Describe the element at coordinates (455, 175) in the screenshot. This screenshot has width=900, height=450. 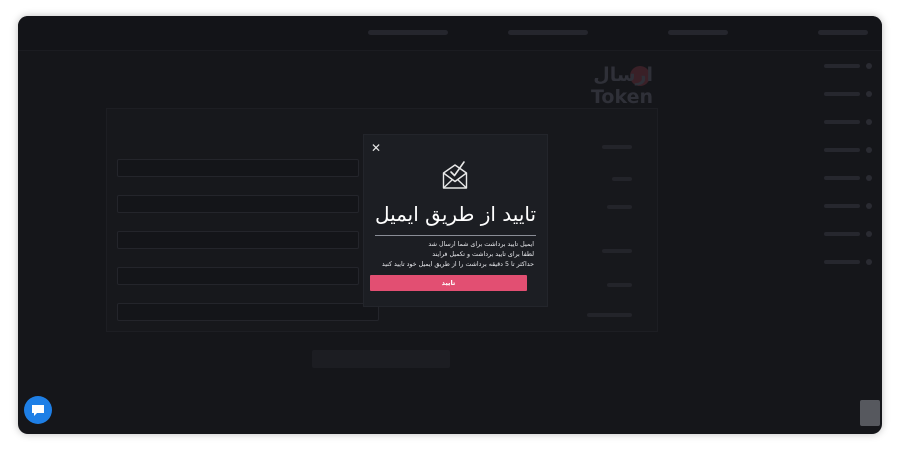
I see `mail-check-icon` at that location.